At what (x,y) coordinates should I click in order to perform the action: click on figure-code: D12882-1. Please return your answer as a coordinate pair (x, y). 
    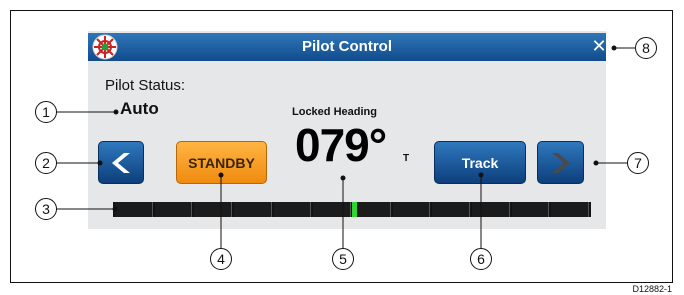
    Looking at the image, I should click on (652, 289).